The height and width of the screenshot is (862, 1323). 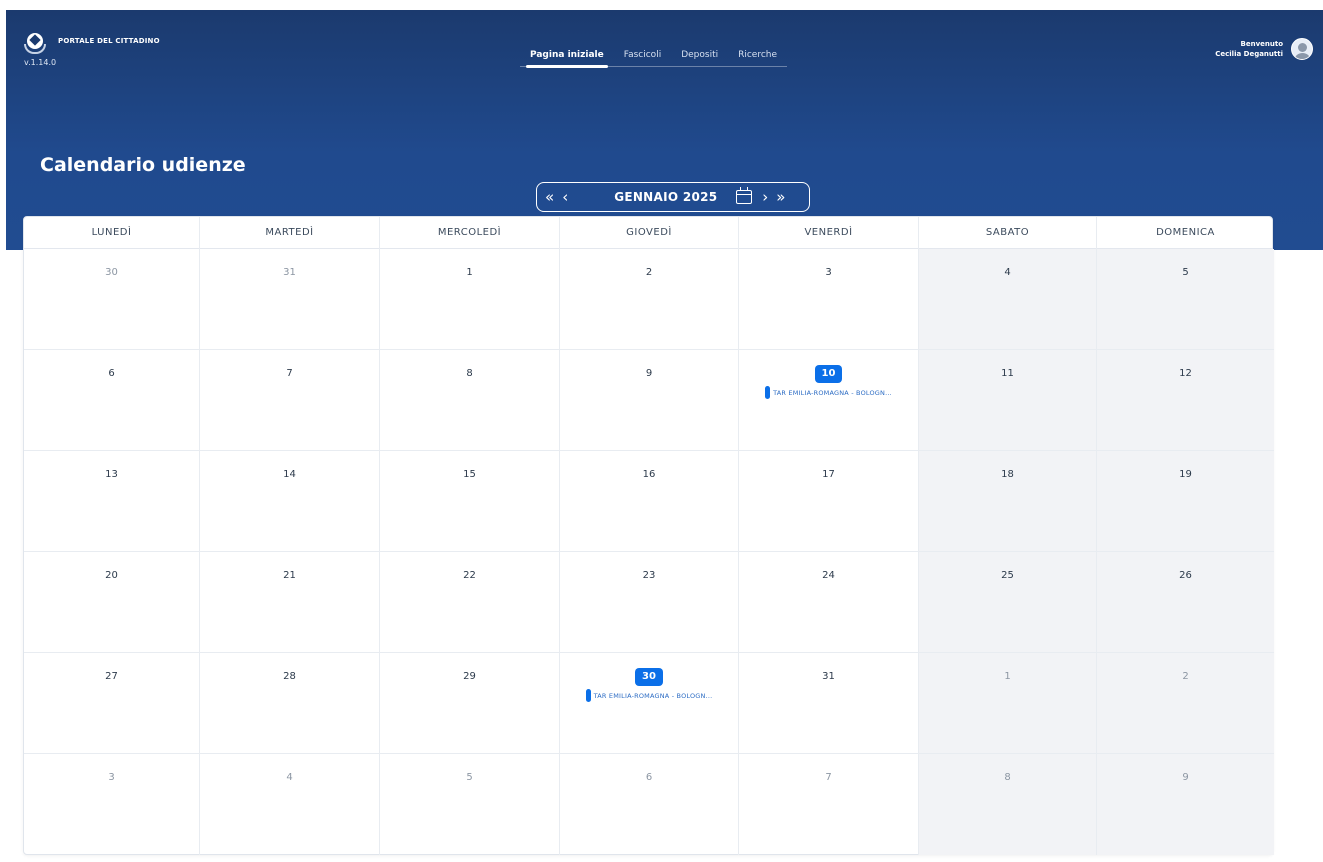 What do you see at coordinates (470, 703) in the screenshot?
I see `calendar-day-cell: 29` at bounding box center [470, 703].